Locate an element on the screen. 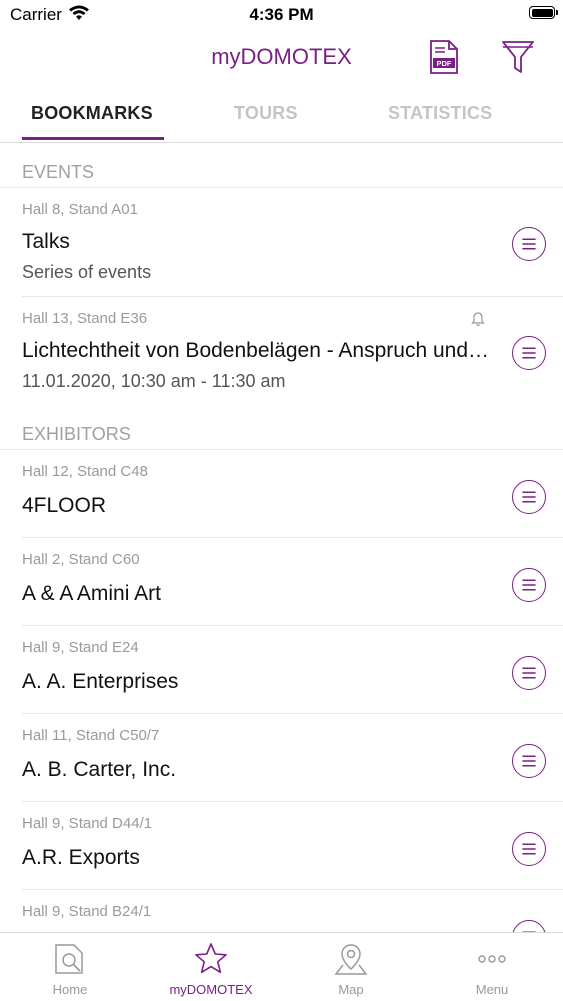 This screenshot has width=563, height=1001. item-subtitle: Series of events is located at coordinates (87, 272).